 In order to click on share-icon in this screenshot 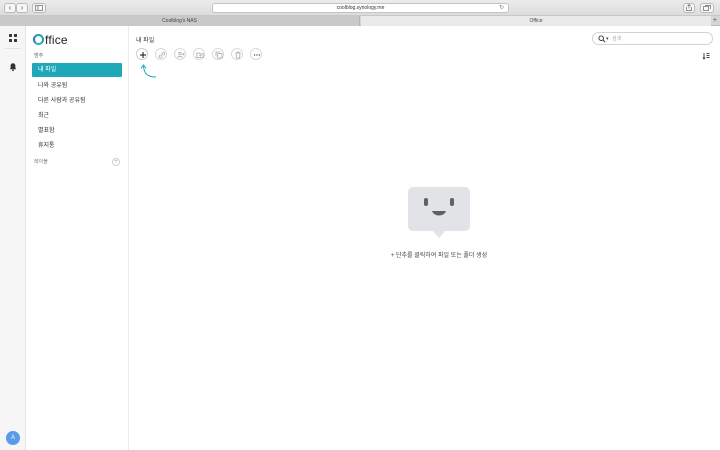, I will do `click(689, 7)`.